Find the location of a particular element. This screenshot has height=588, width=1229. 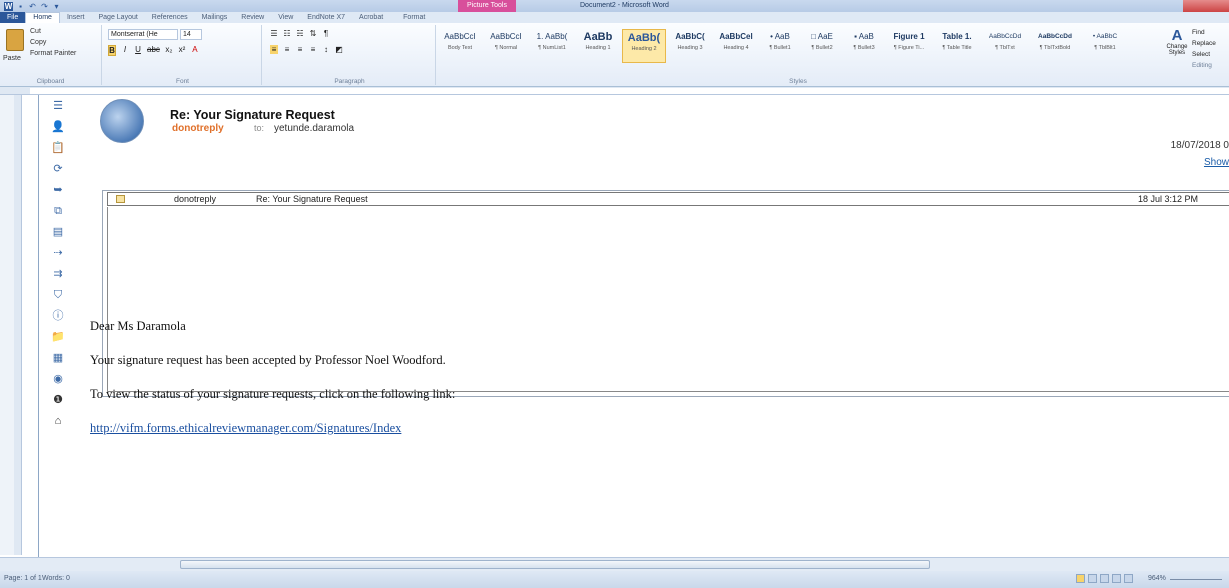

bold-button: B is located at coordinates (112, 50).